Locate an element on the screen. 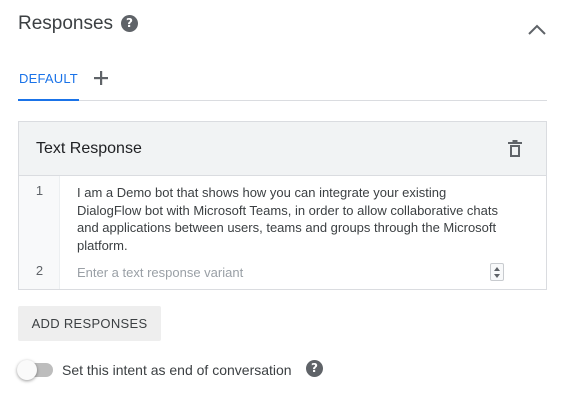 Image resolution: width=581 pixels, height=406 pixels. arrow-down-icon is located at coordinates (497, 276).